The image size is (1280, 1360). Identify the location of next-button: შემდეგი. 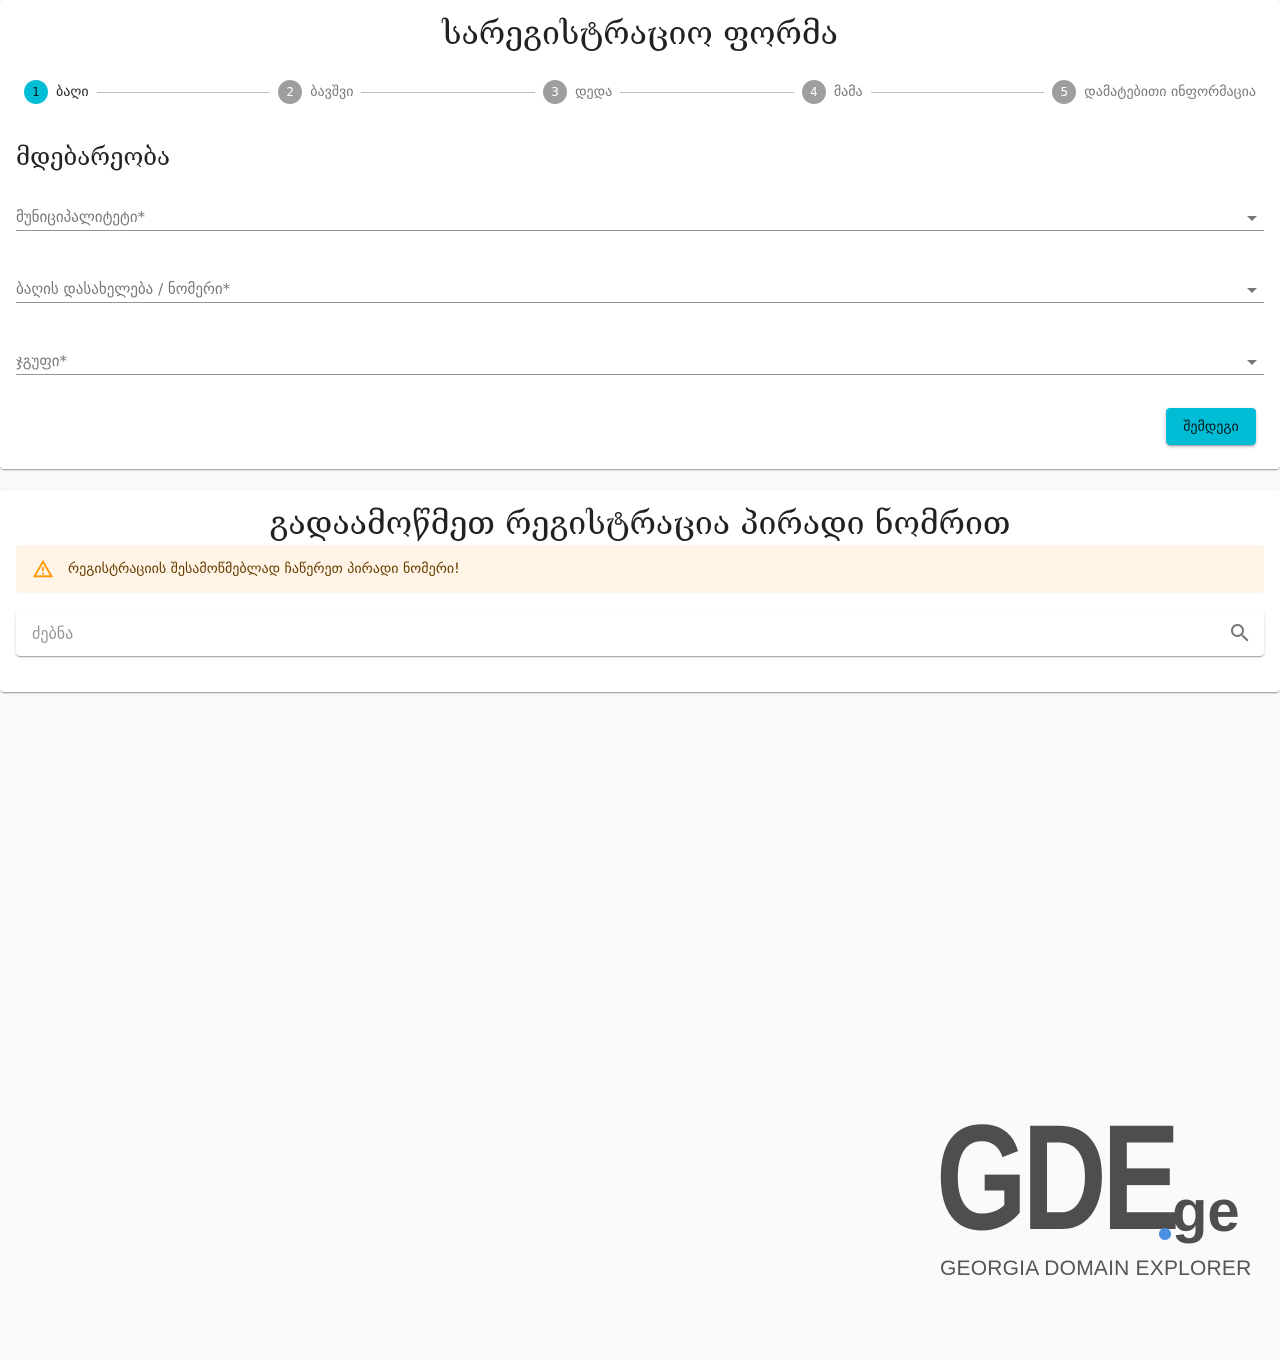
(1211, 426).